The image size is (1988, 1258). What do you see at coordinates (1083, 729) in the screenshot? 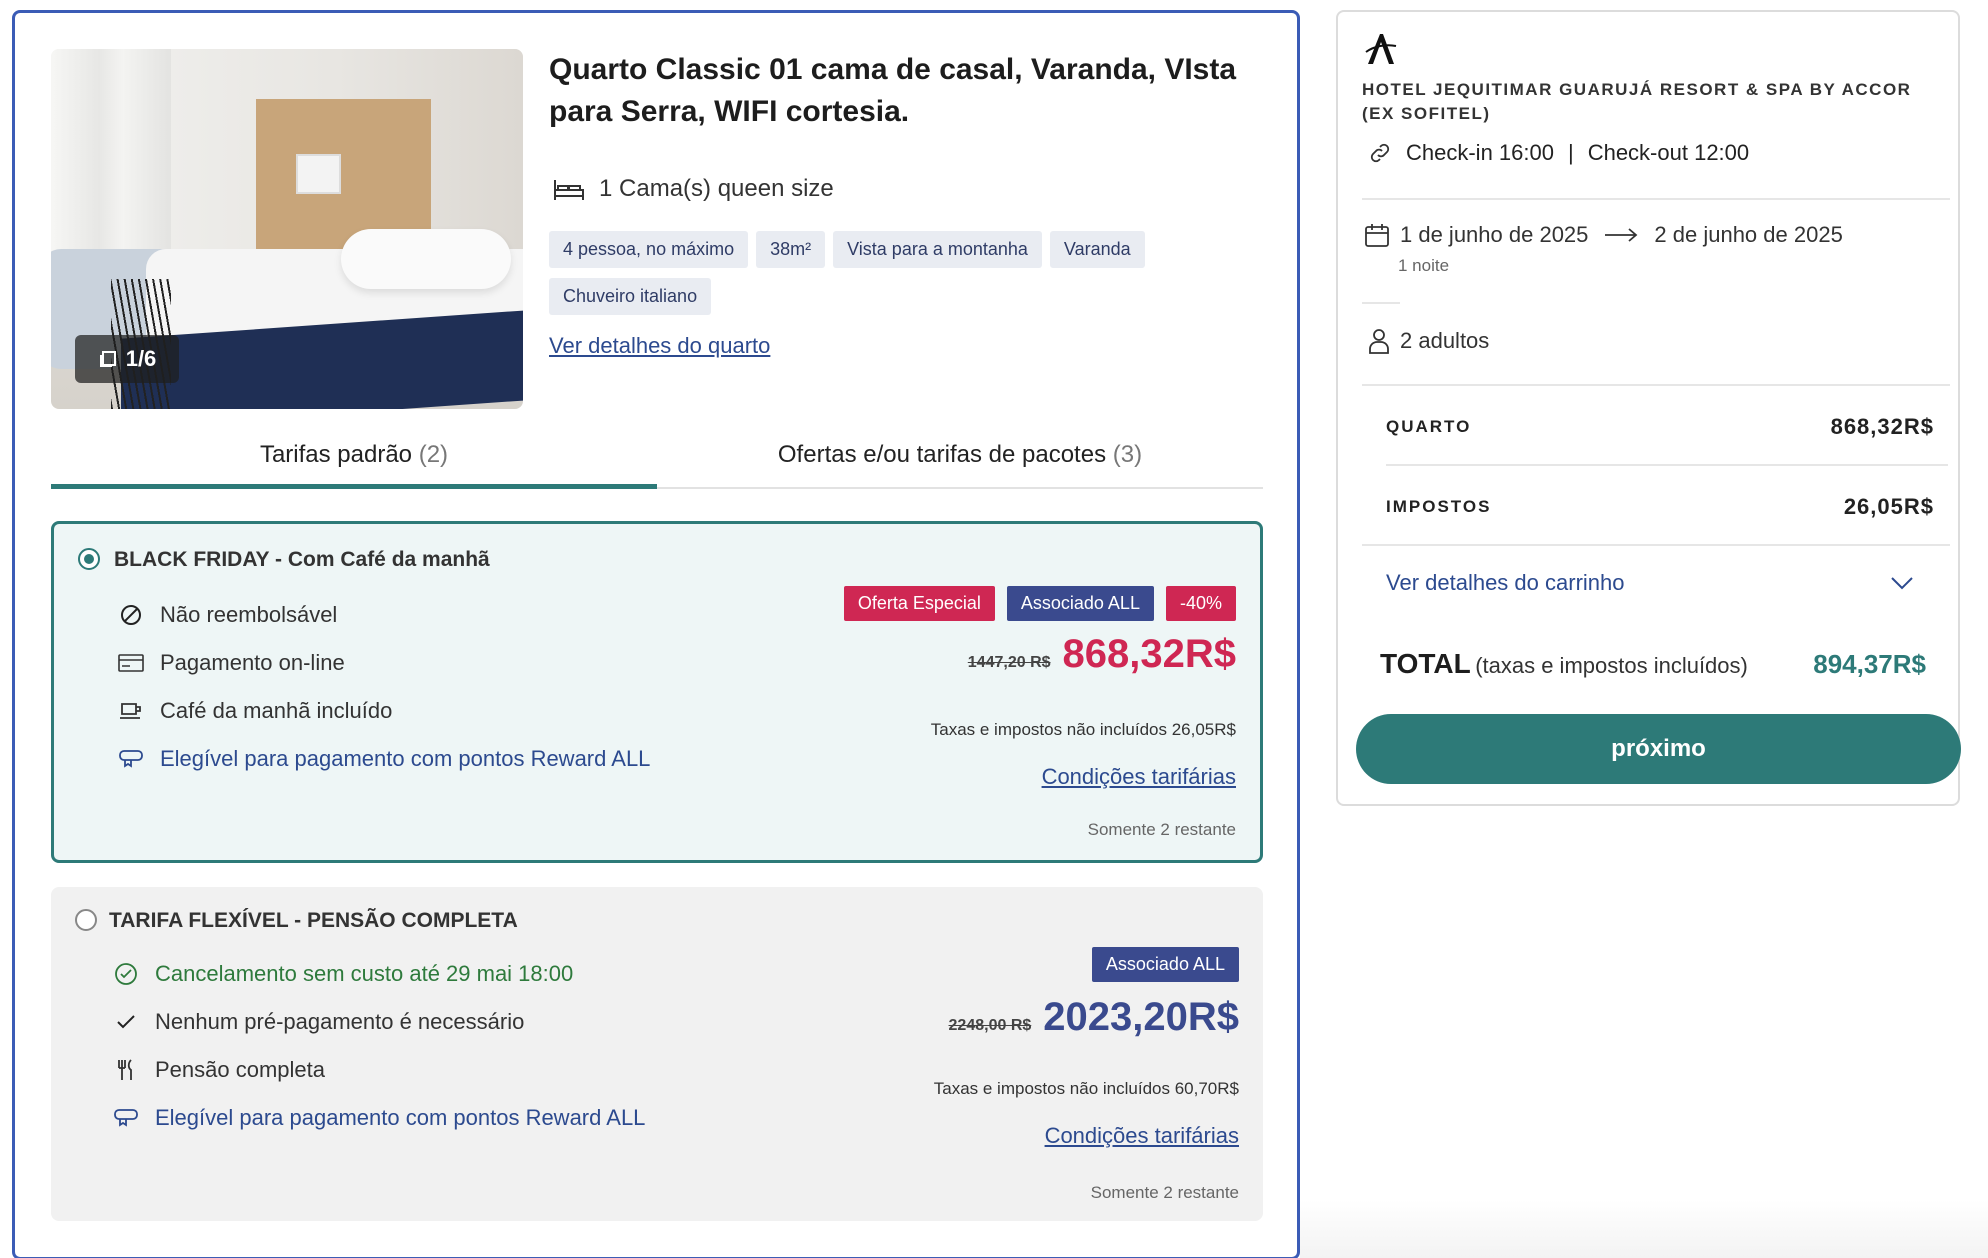
I see `taxes-note: Taxas e impostos não incluídos 26,05R$` at bounding box center [1083, 729].